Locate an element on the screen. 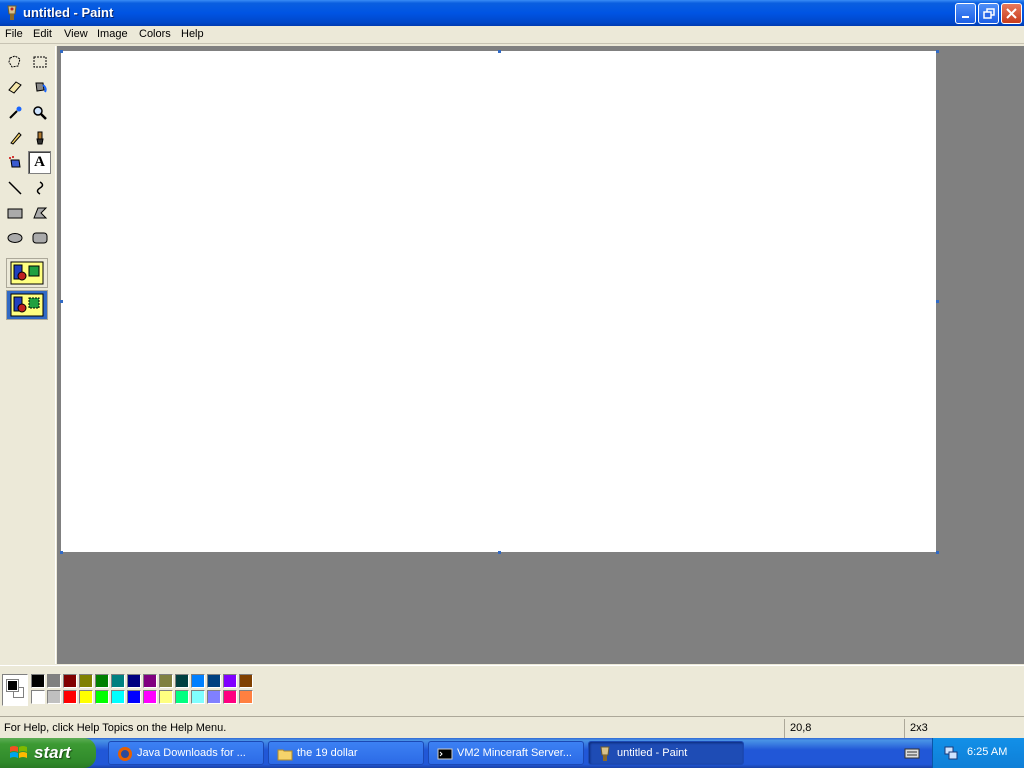 Image resolution: width=1024 pixels, height=768 pixels. transparency-transparent-option is located at coordinates (27, 305).